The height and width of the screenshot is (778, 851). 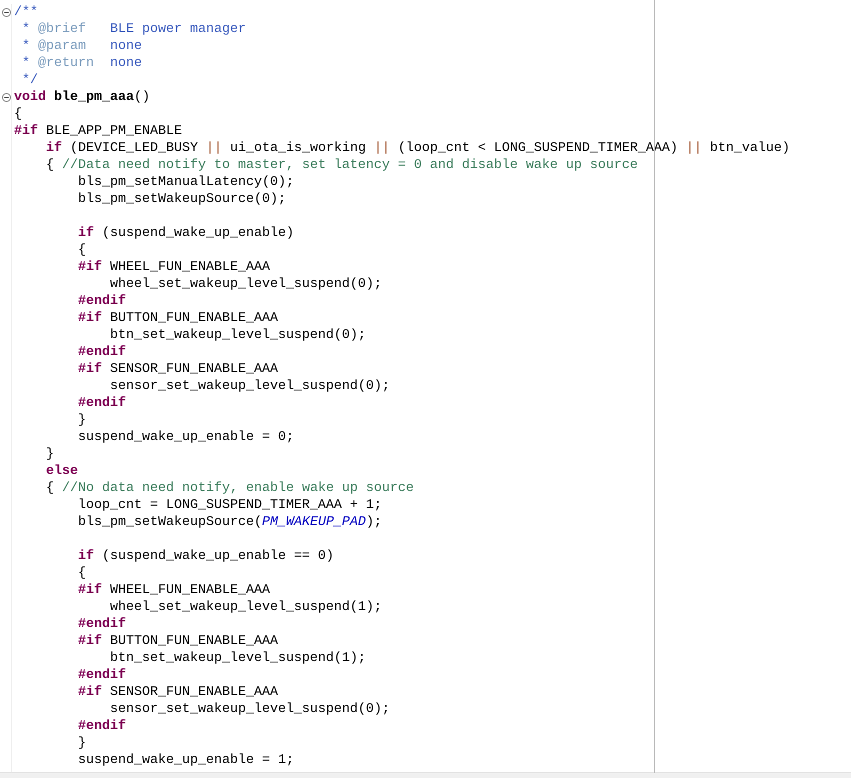 What do you see at coordinates (425, 775) in the screenshot?
I see `scrollbar-track` at bounding box center [425, 775].